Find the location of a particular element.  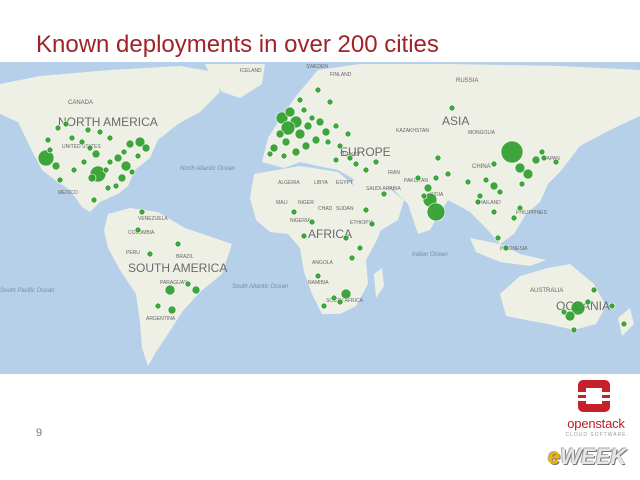

slide-number: 9 is located at coordinates (39, 433).